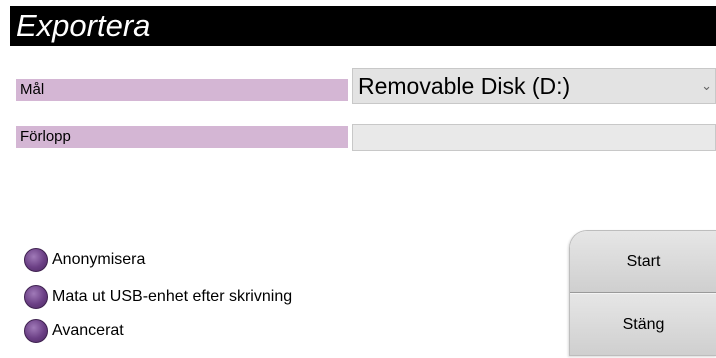 Image resolution: width=716 pixels, height=358 pixels. Describe the element at coordinates (182, 90) in the screenshot. I see `target-label: Mål` at that location.